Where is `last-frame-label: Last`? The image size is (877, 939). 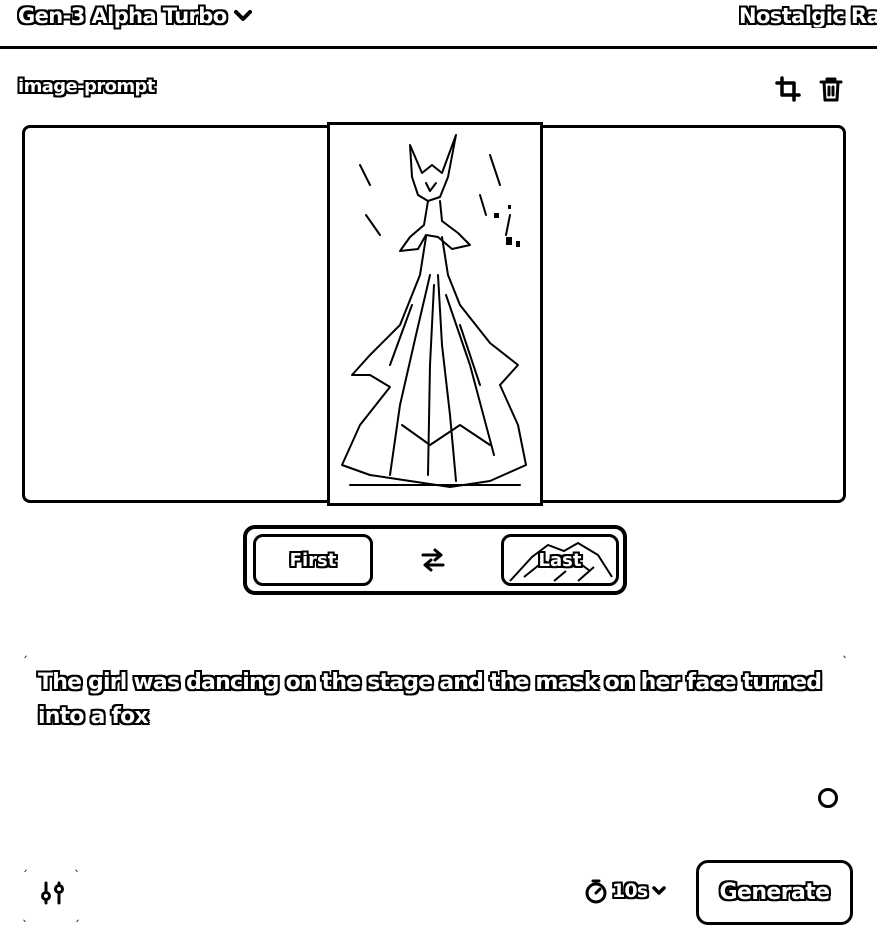
last-frame-label: Last is located at coordinates (560, 560).